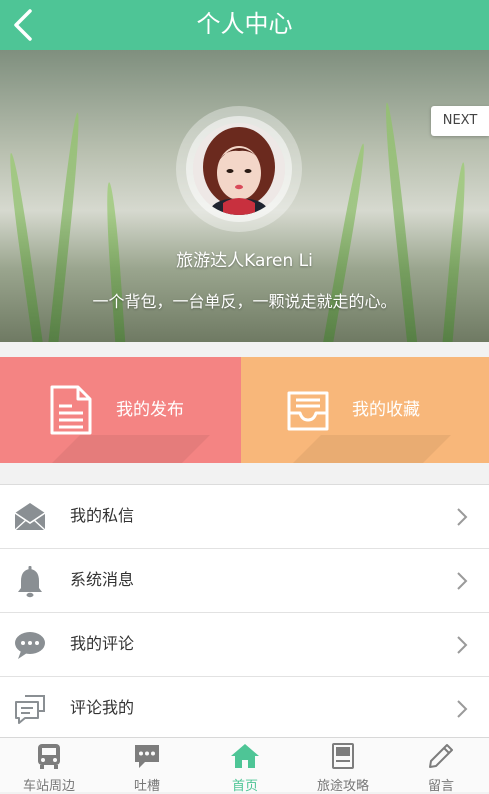 The image size is (489, 794). Describe the element at coordinates (440, 786) in the screenshot. I see `tab-label: 留言` at that location.